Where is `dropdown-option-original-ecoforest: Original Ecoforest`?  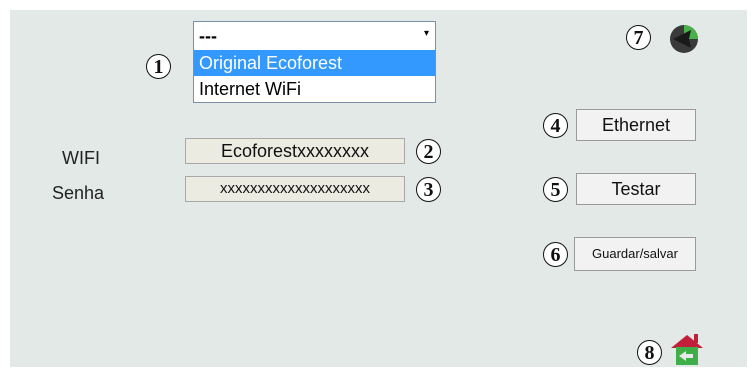 dropdown-option-original-ecoforest: Original Ecoforest is located at coordinates (314, 63).